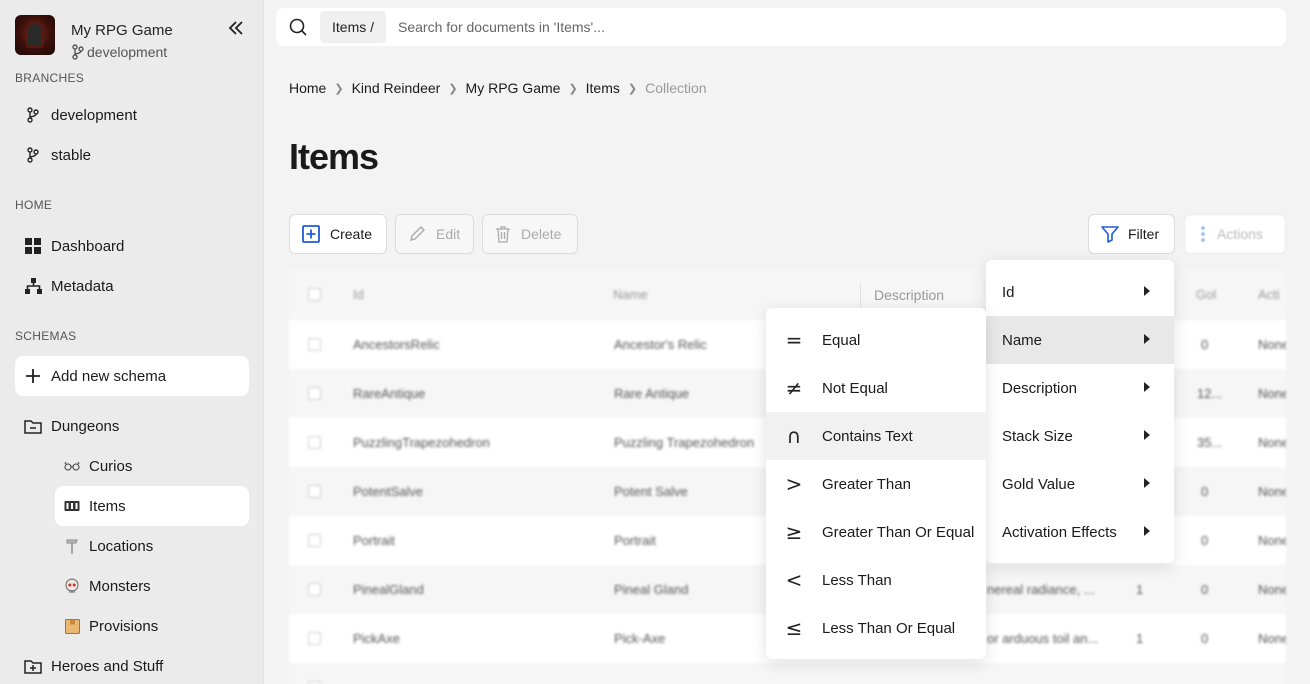 This screenshot has height=684, width=1310. What do you see at coordinates (909, 295) in the screenshot?
I see `column-header-description: Description` at bounding box center [909, 295].